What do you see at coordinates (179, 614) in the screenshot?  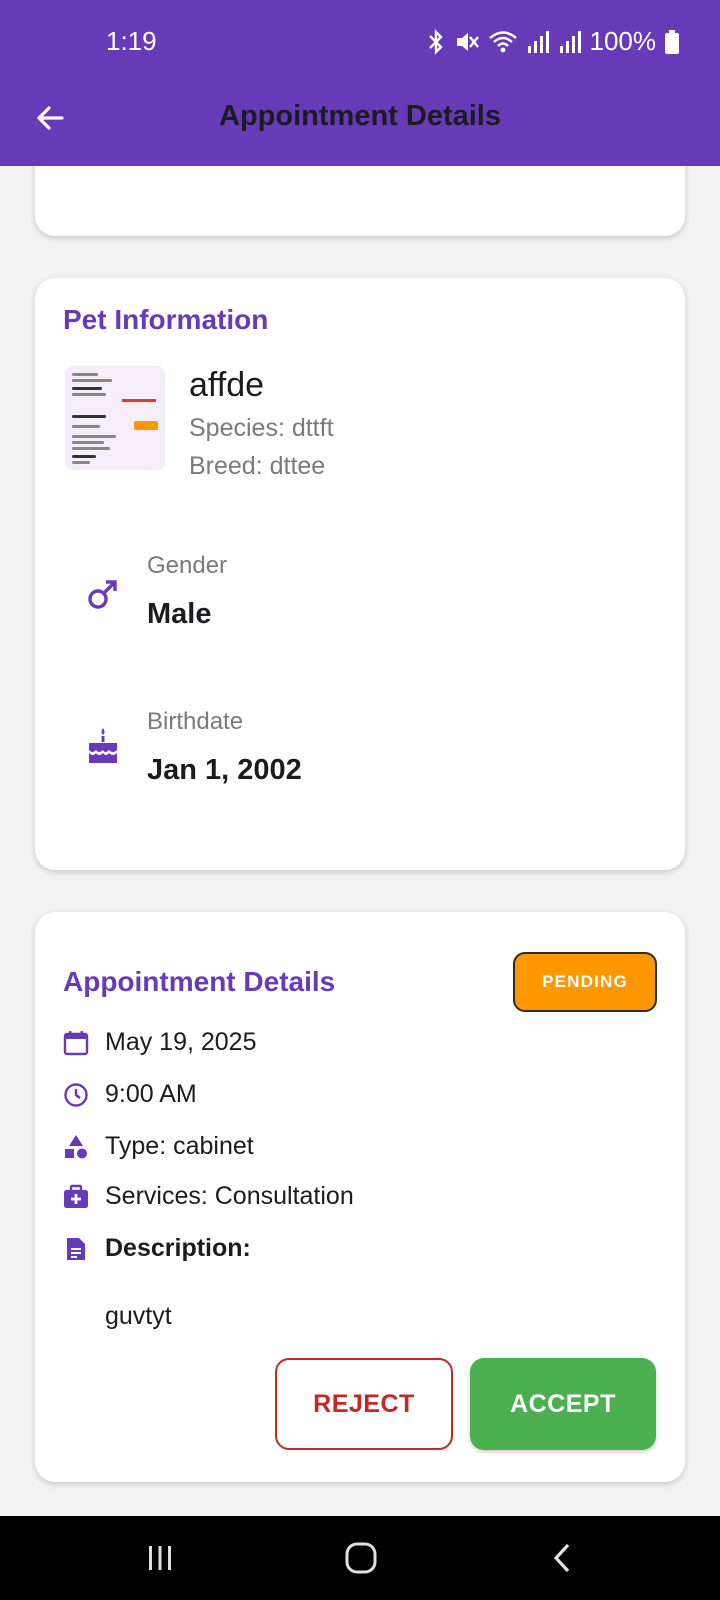 I see `gender-value: Male` at bounding box center [179, 614].